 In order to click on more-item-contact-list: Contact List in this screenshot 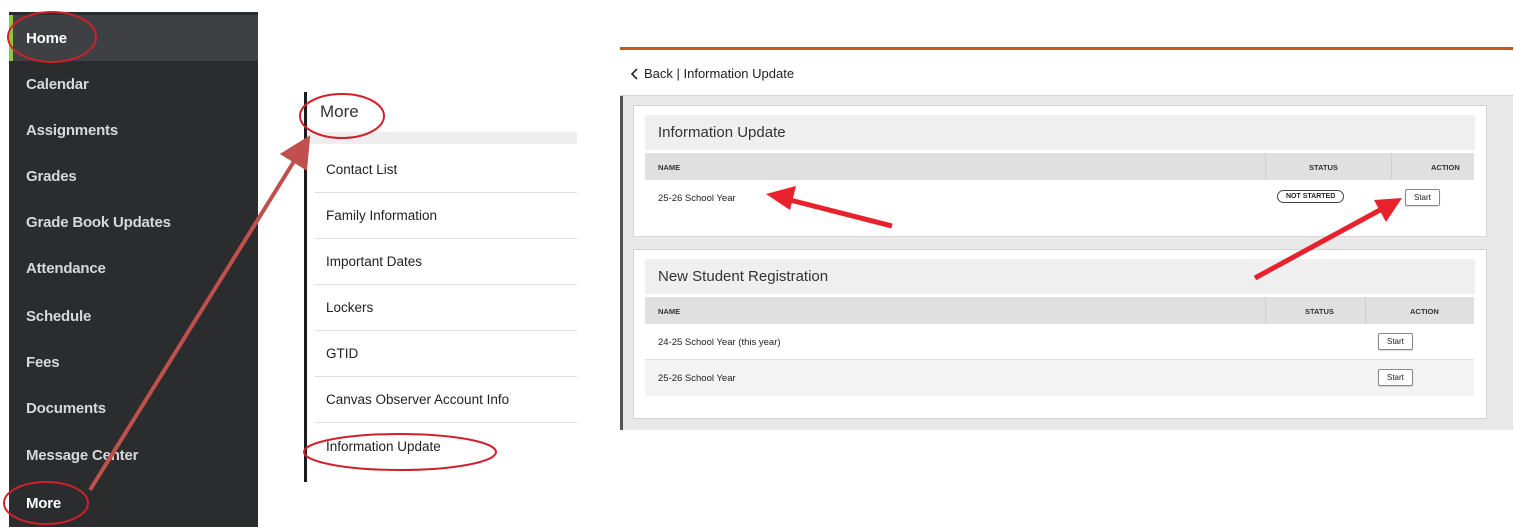, I will do `click(446, 170)`.